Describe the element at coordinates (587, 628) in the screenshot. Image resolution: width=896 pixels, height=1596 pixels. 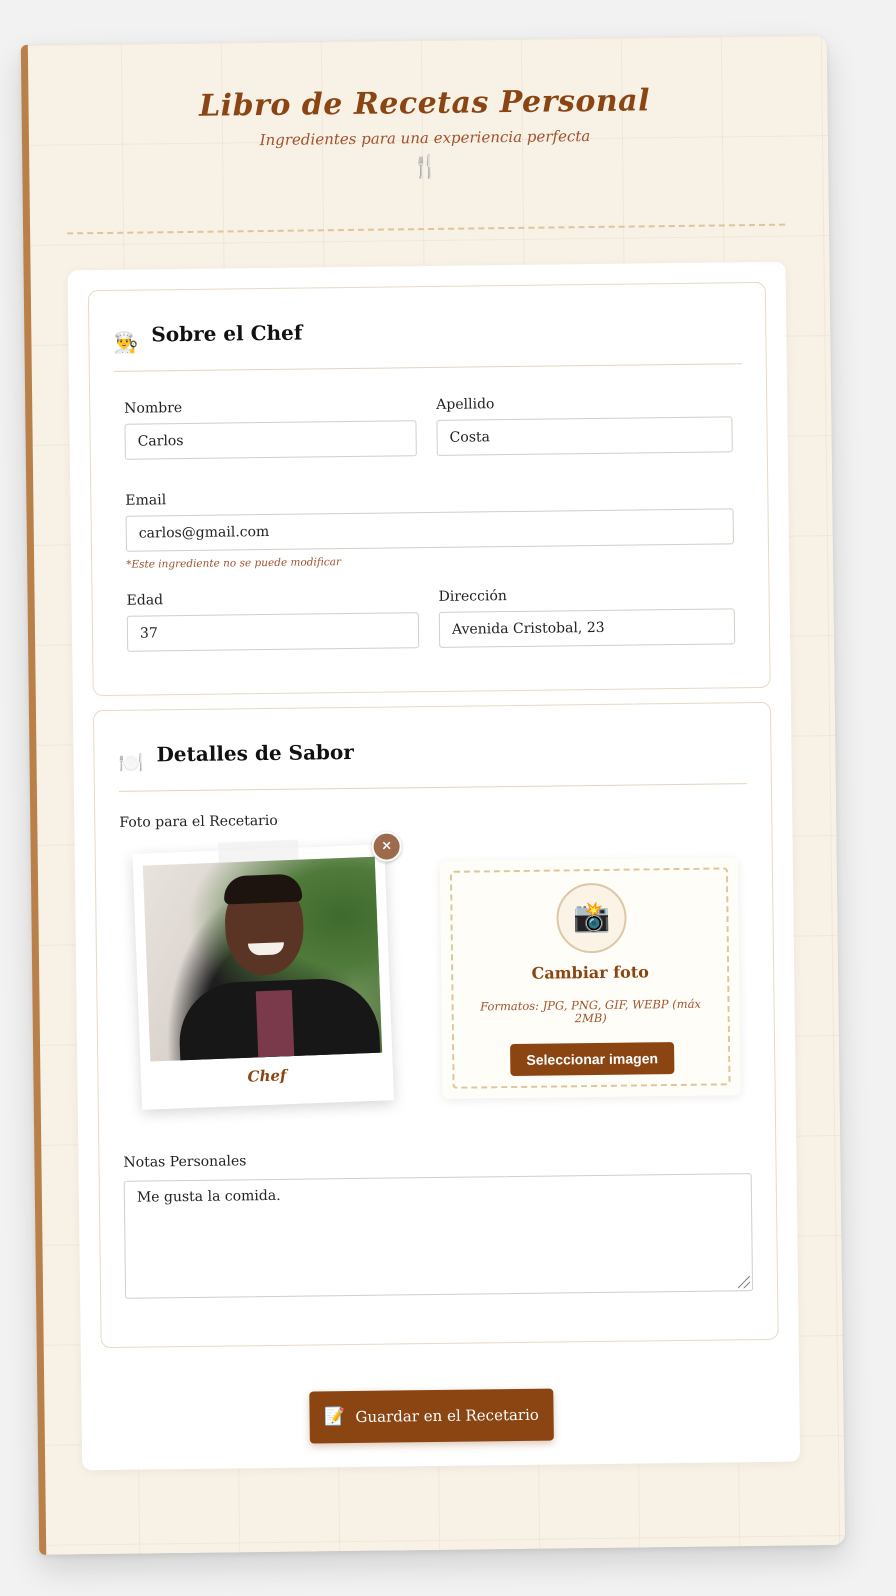
I see `direccion-input: Avenida Cristobal, 23` at that location.